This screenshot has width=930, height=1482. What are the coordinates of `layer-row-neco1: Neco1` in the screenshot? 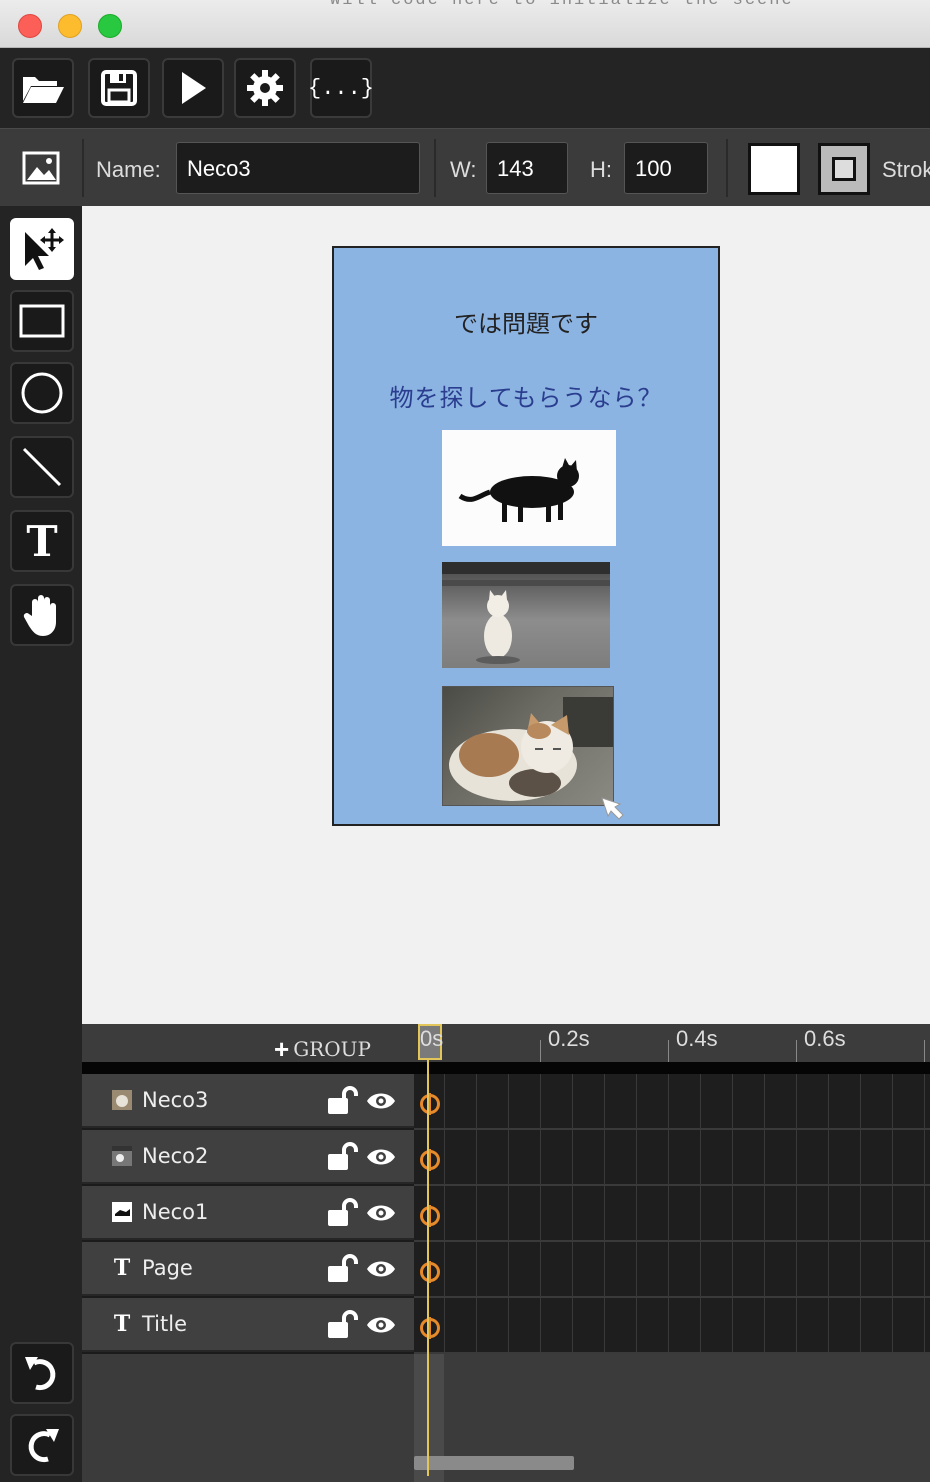 It's located at (248, 1213).